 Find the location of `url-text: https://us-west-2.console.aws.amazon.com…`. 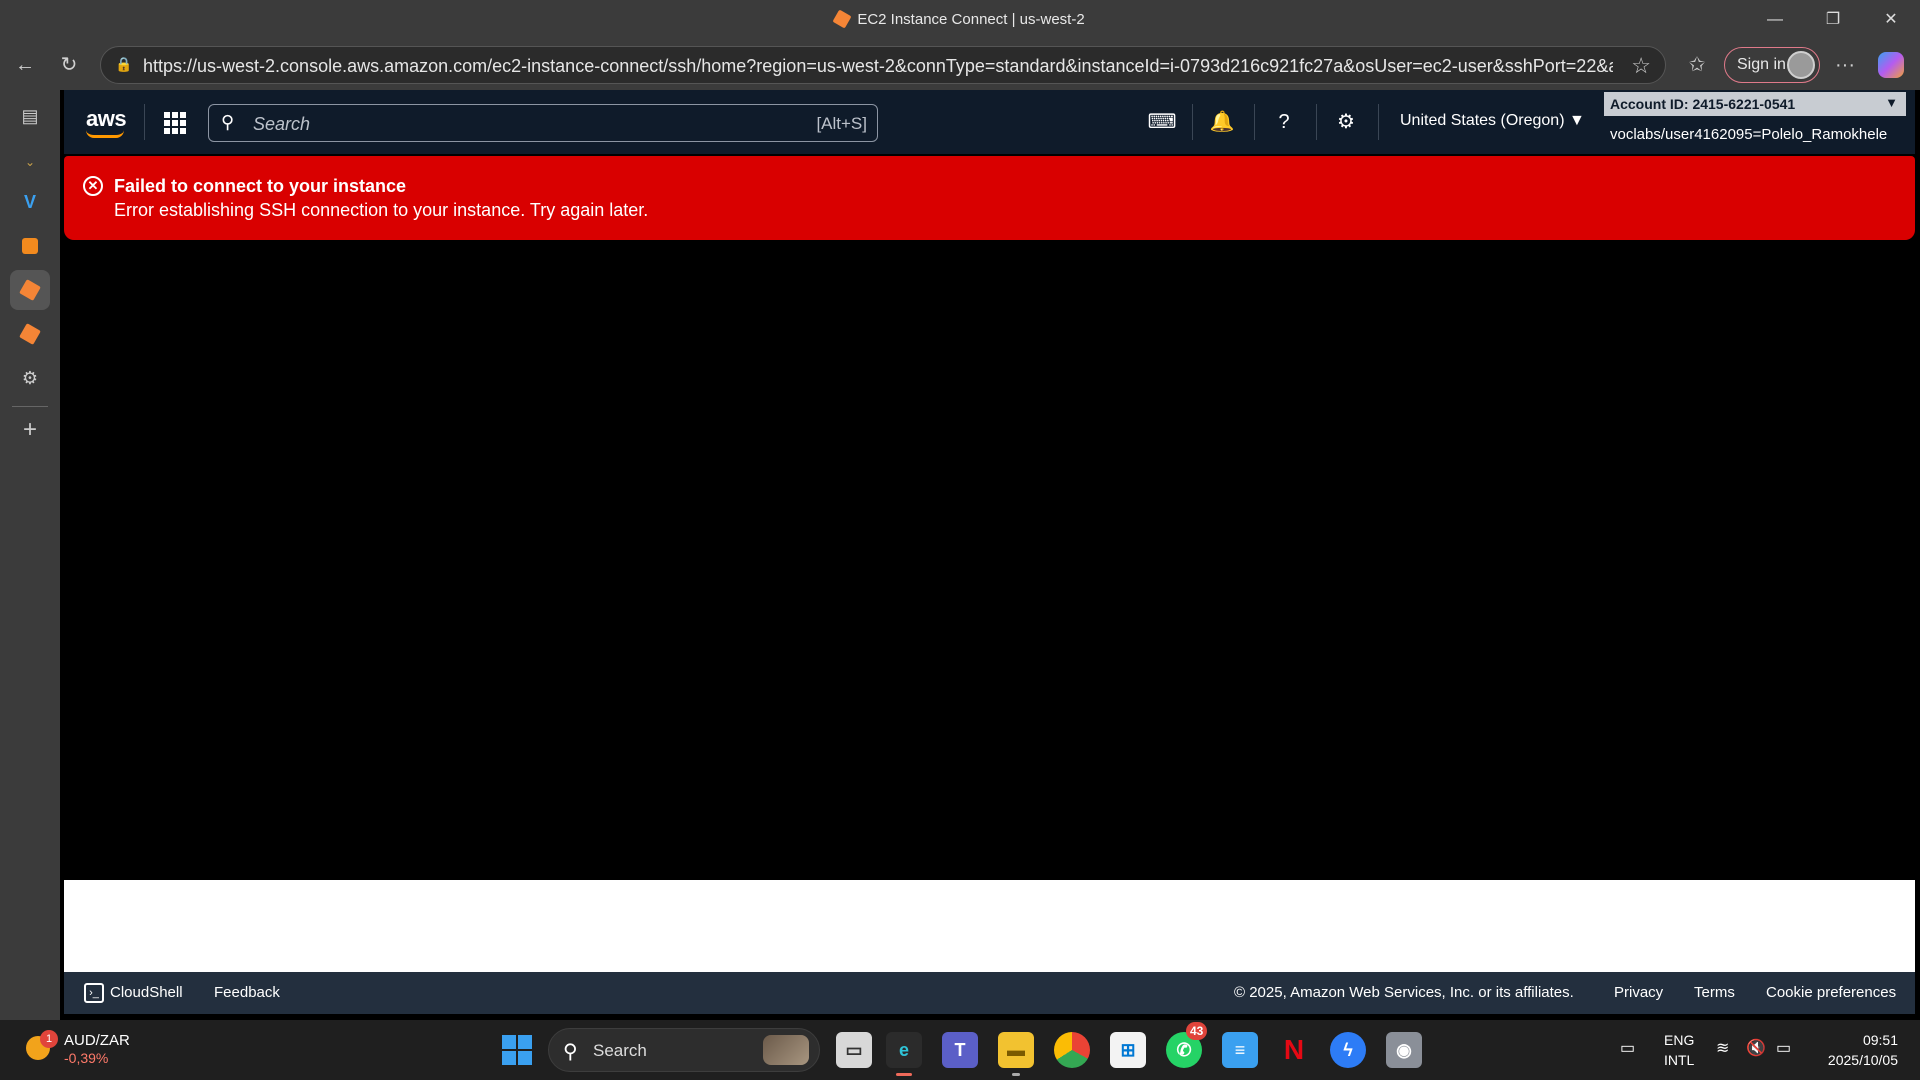

url-text: https://us-west-2.console.aws.amazon.com… is located at coordinates (878, 66).